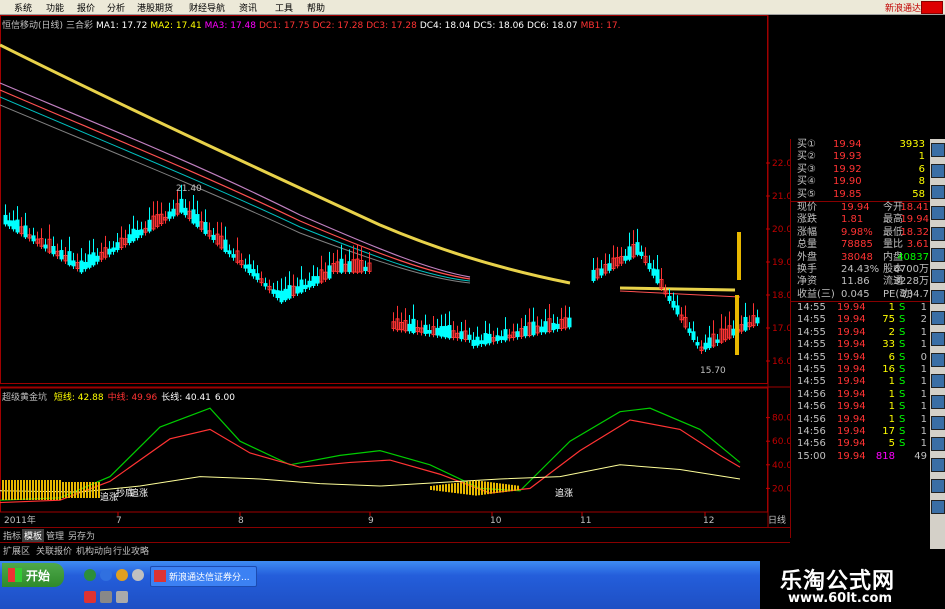  What do you see at coordinates (847, 169) in the screenshot?
I see `bid-price: 19.92` at bounding box center [847, 169].